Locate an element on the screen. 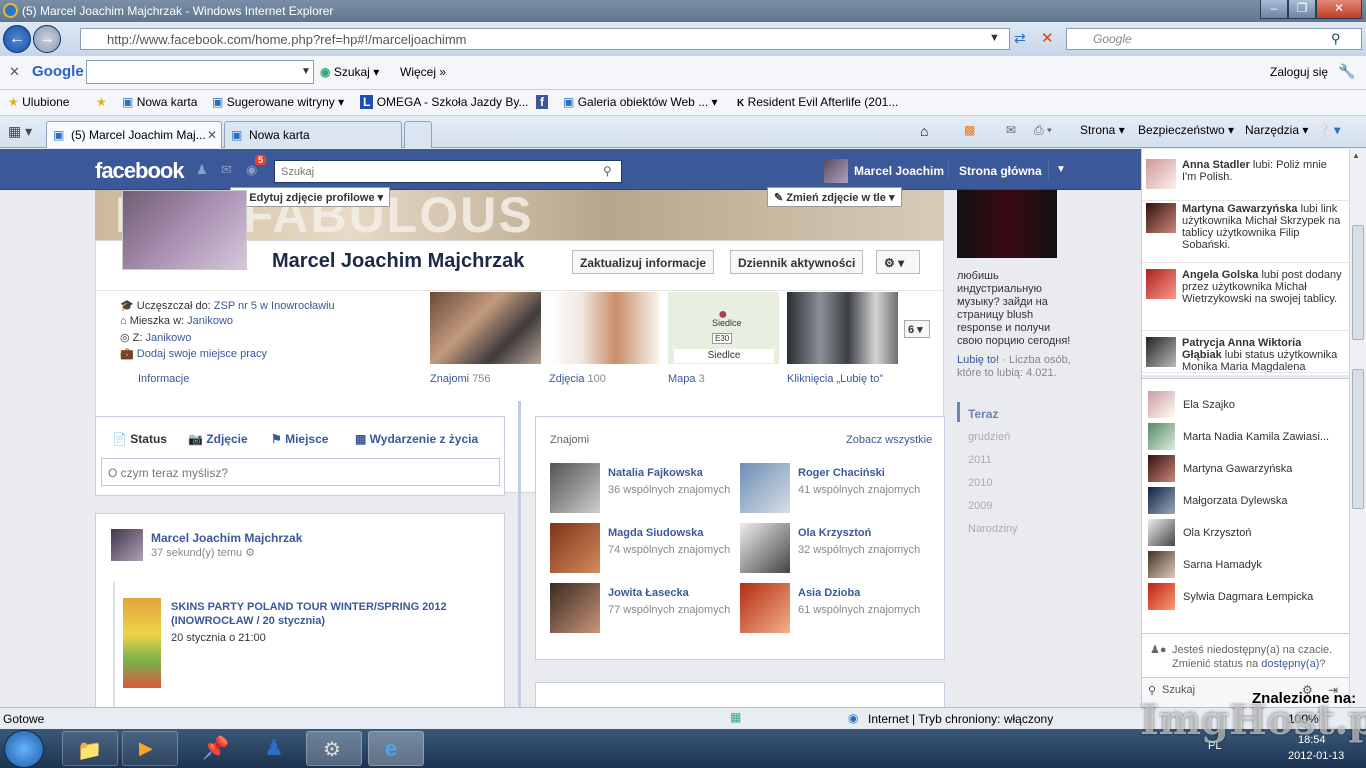 This screenshot has width=1366, height=768. taskbar-explorer: 📁 is located at coordinates (90, 748).